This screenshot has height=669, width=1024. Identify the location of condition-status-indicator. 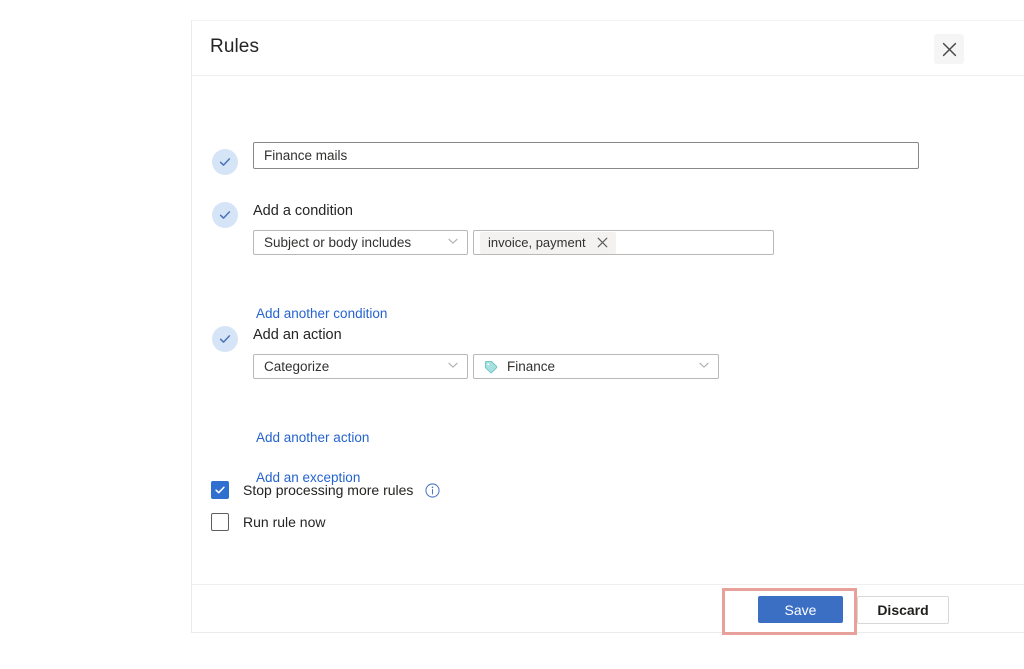
(225, 215).